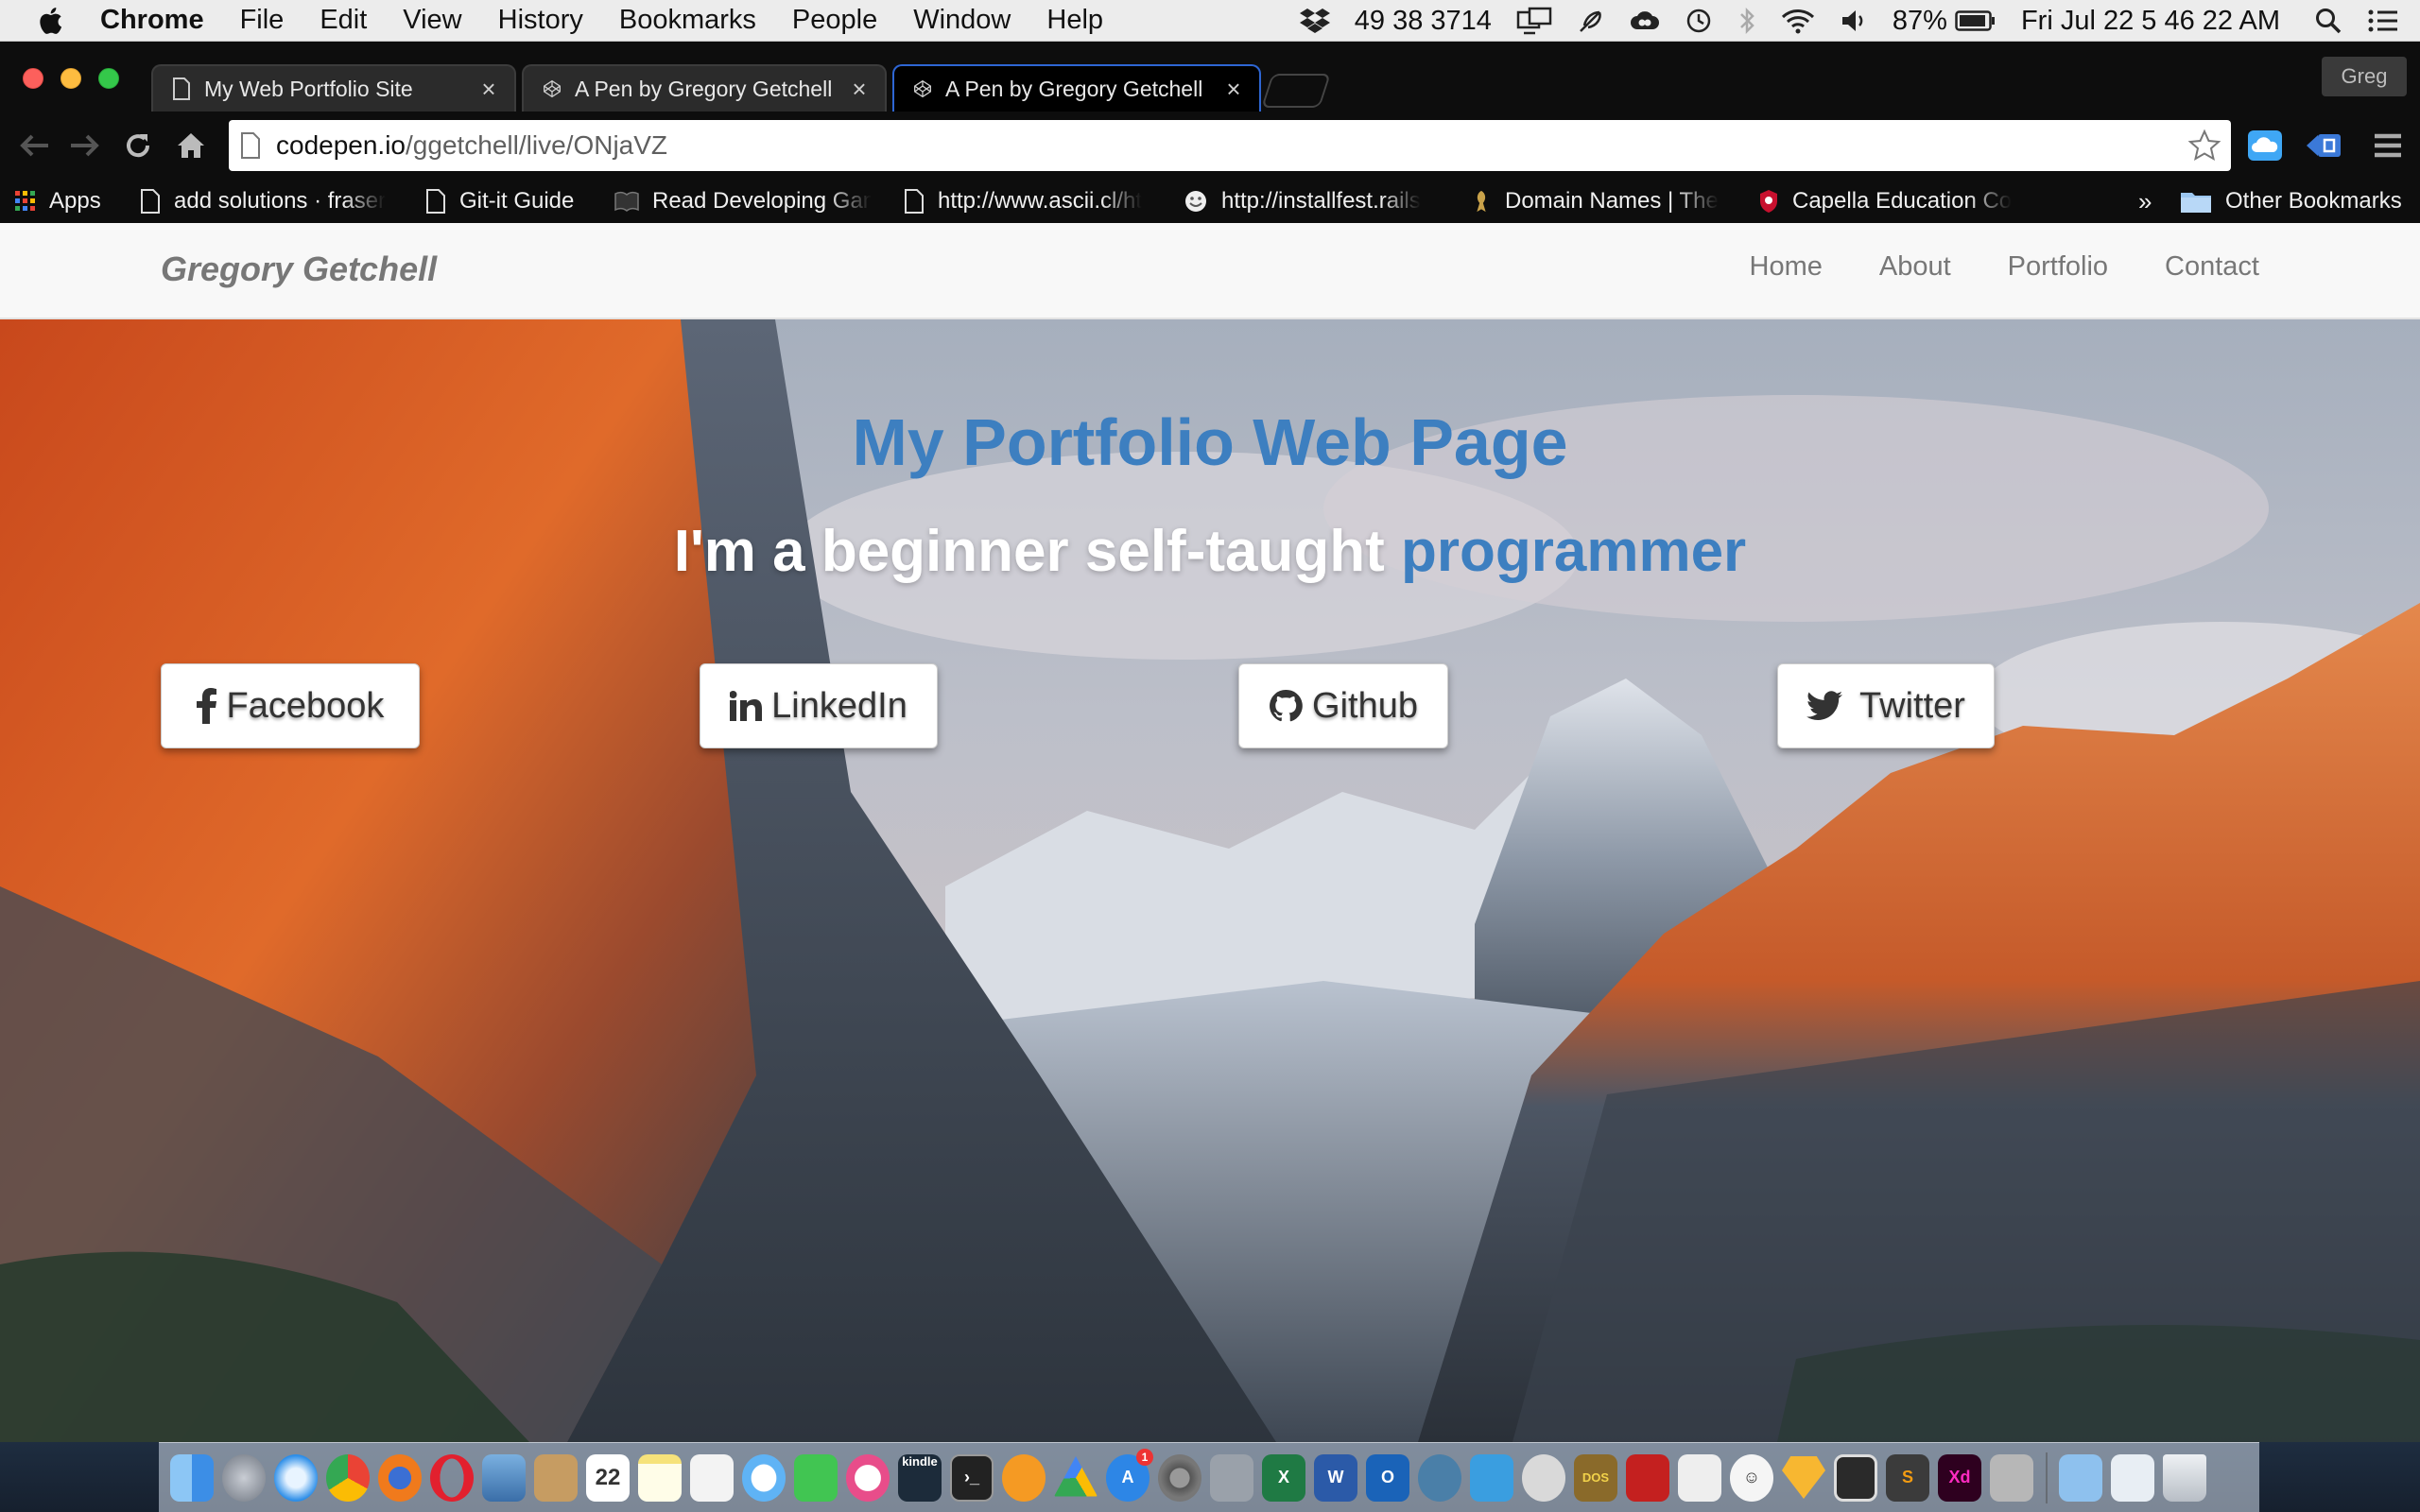 Image resolution: width=2420 pixels, height=1512 pixels. Describe the element at coordinates (687, 20) in the screenshot. I see `menu-bookmarks: Bookmarks` at that location.